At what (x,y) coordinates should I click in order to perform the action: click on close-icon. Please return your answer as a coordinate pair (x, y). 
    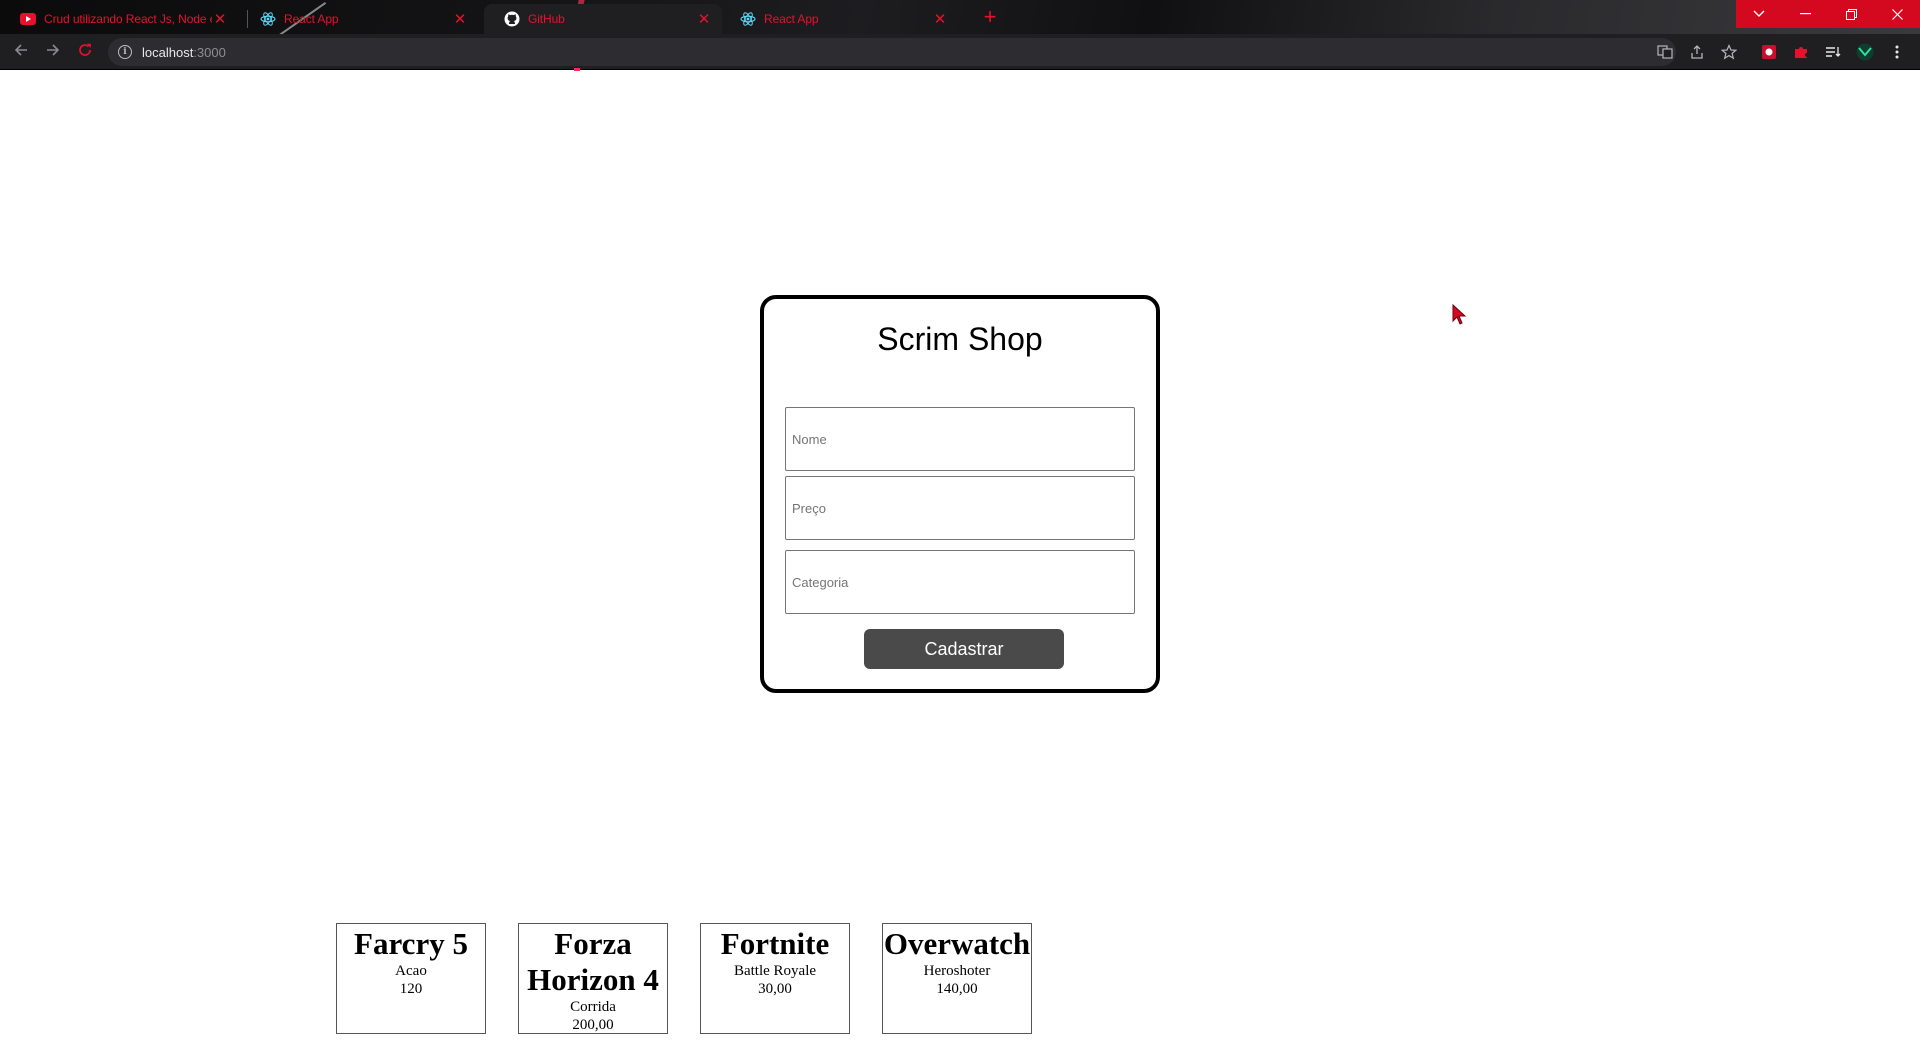
    Looking at the image, I should click on (1897, 14).